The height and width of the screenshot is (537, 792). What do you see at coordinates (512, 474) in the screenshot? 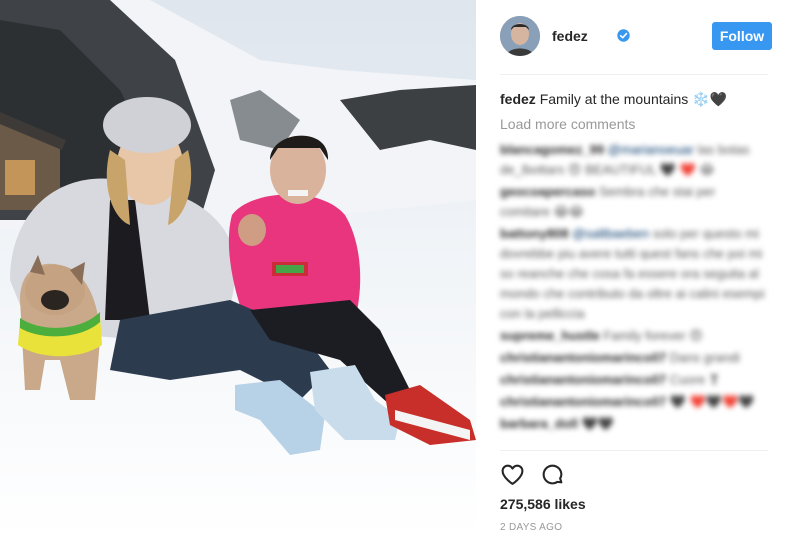
I see `heart-icon` at bounding box center [512, 474].